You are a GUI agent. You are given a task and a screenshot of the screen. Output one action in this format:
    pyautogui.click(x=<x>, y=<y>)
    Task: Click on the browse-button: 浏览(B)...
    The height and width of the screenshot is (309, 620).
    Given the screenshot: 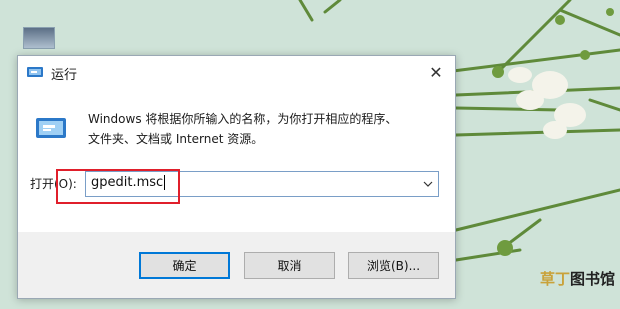 What is the action you would take?
    pyautogui.click(x=393, y=265)
    